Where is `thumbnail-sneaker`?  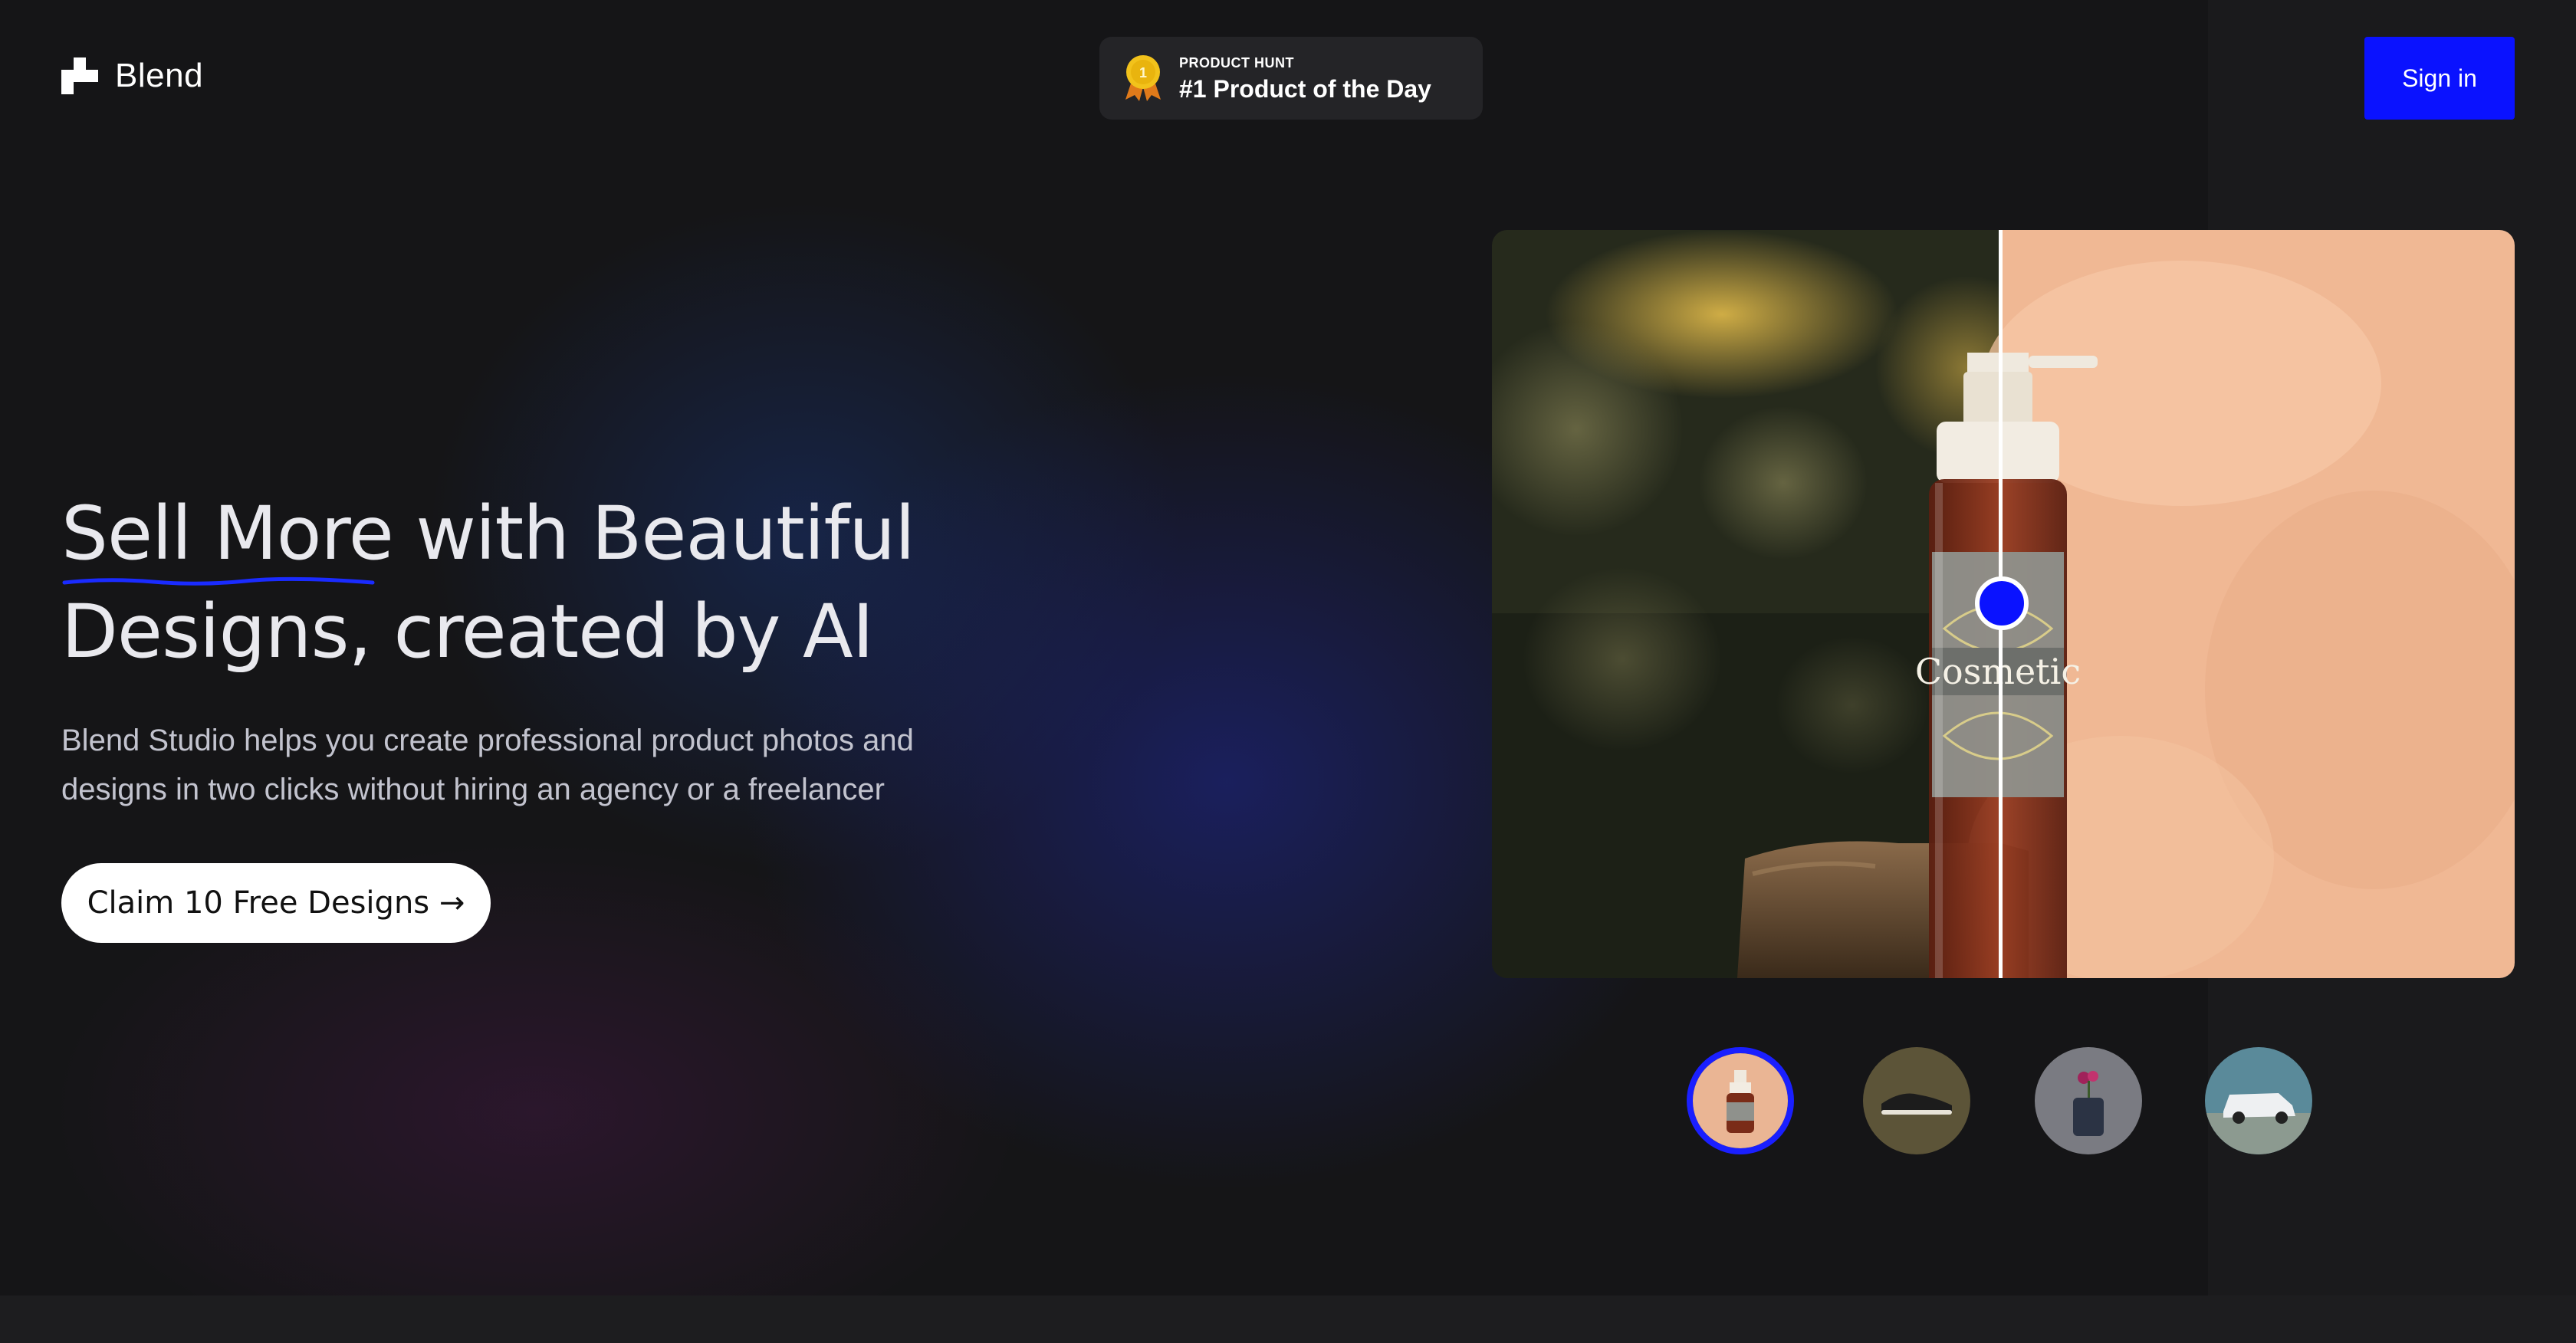
thumbnail-sneaker is located at coordinates (1916, 1100).